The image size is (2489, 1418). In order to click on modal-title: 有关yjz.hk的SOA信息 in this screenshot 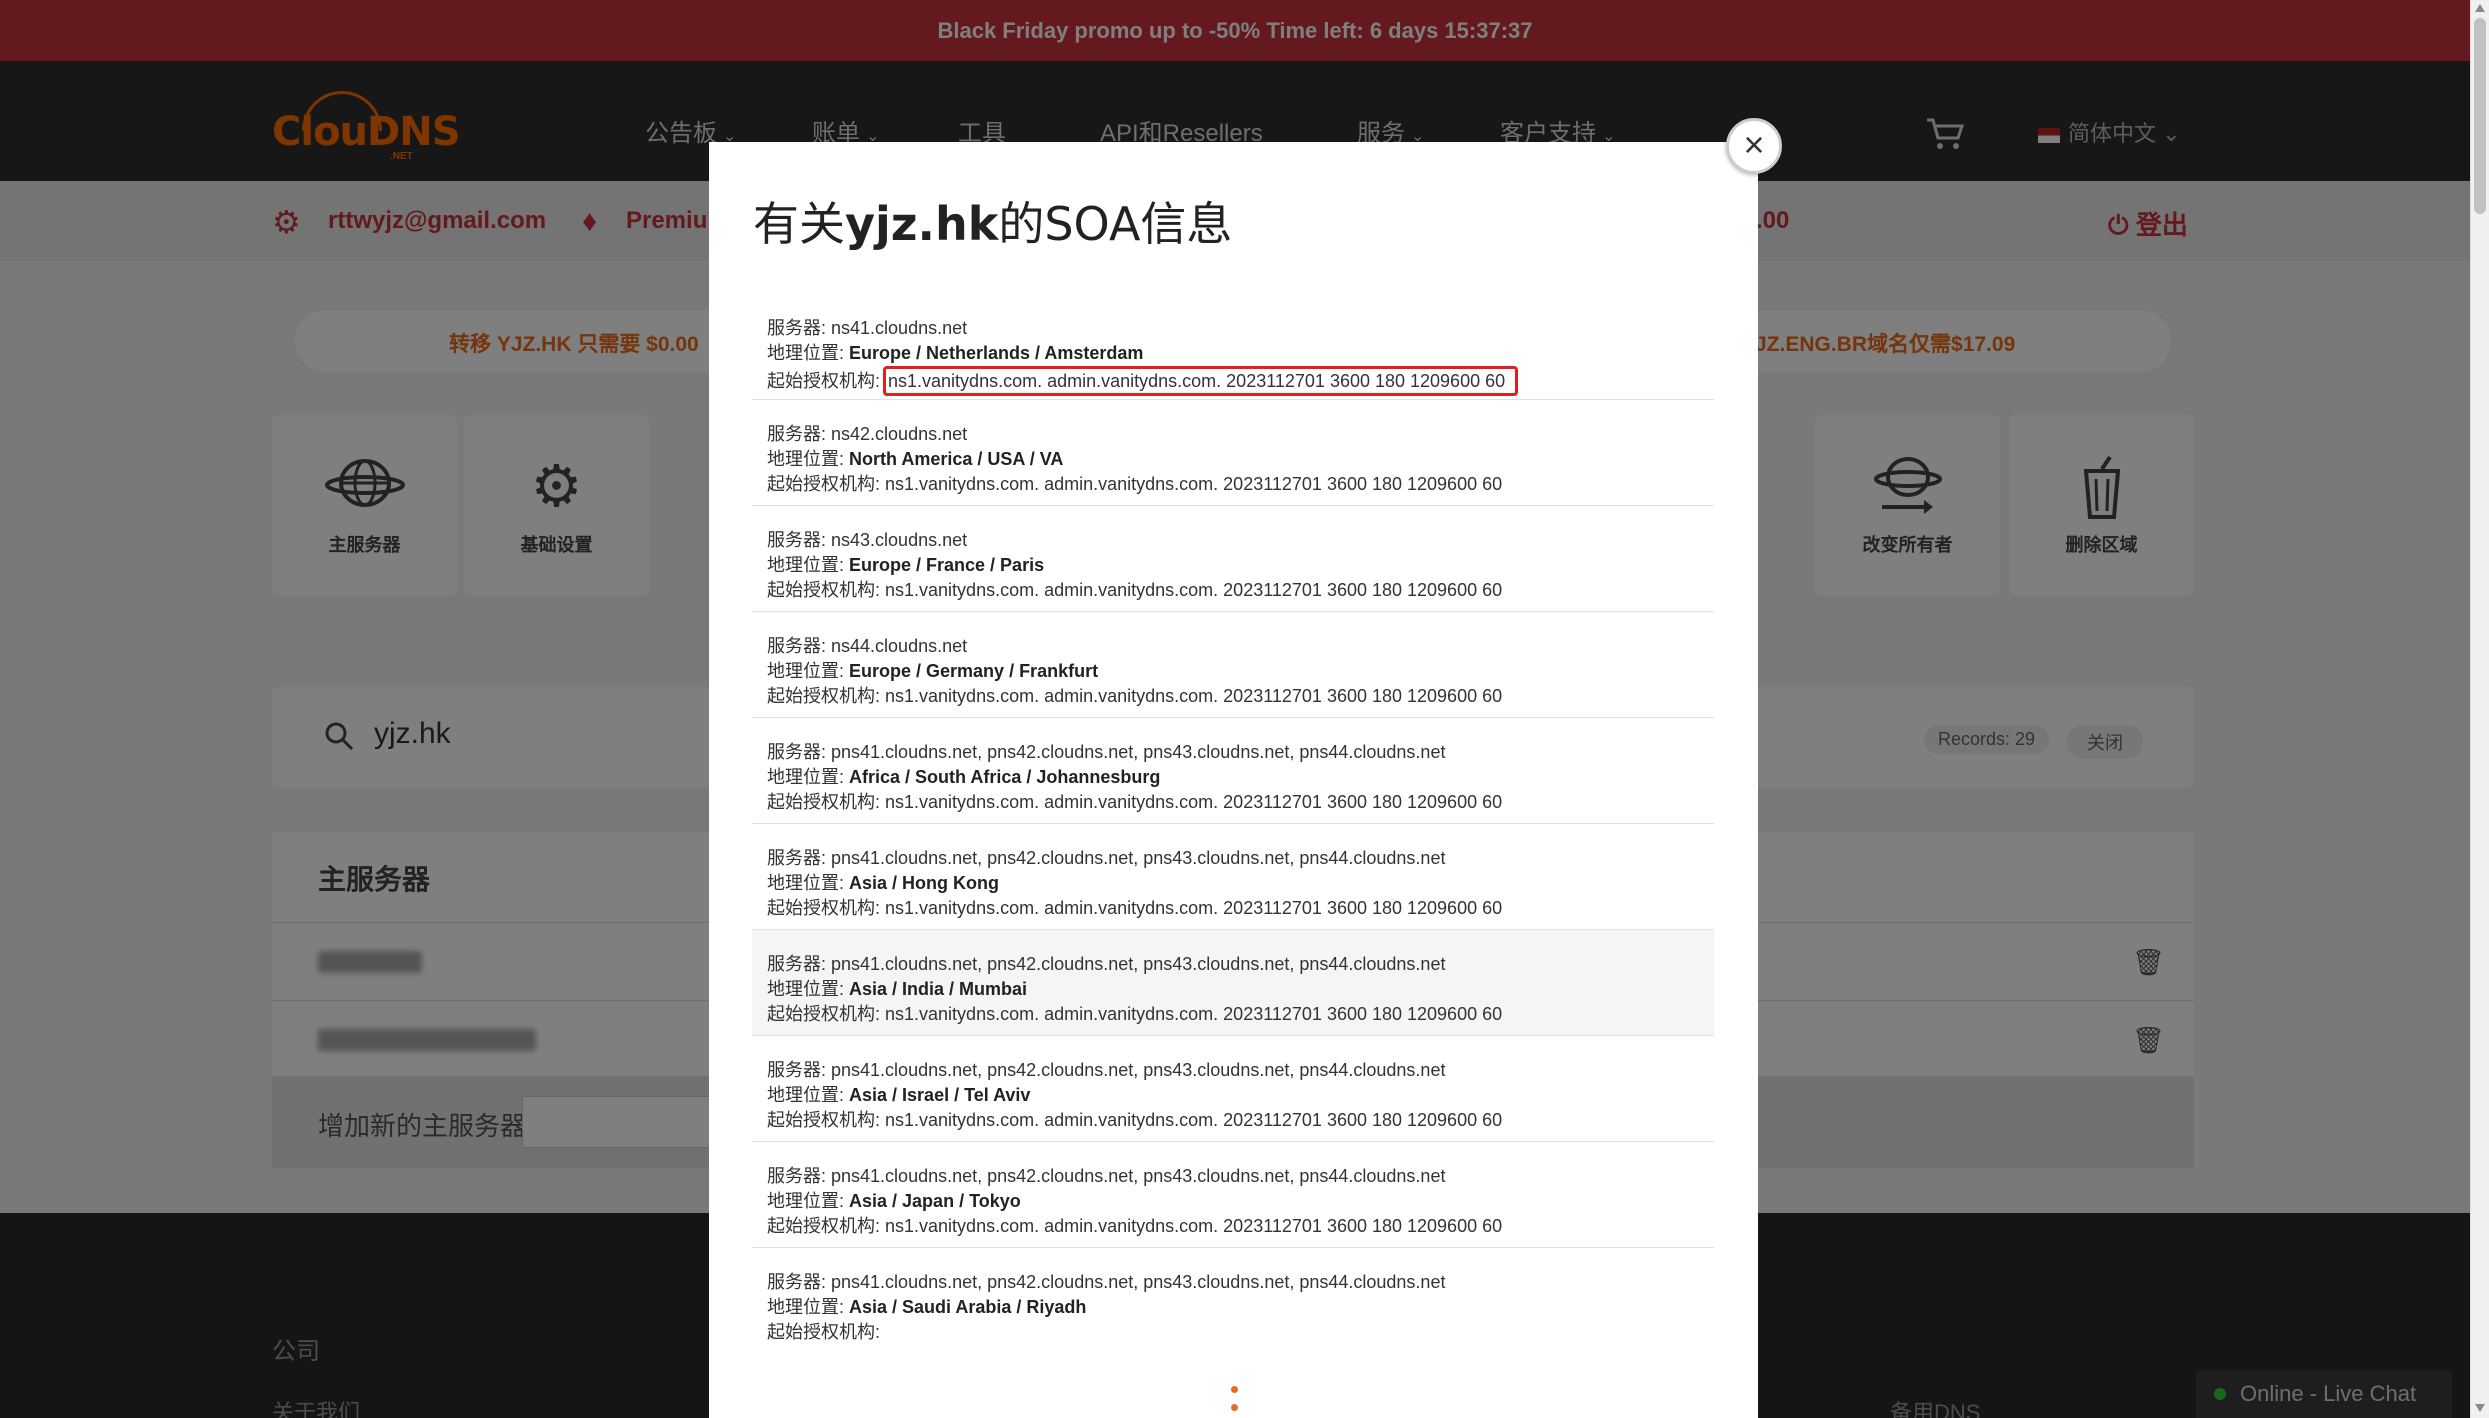, I will do `click(993, 224)`.